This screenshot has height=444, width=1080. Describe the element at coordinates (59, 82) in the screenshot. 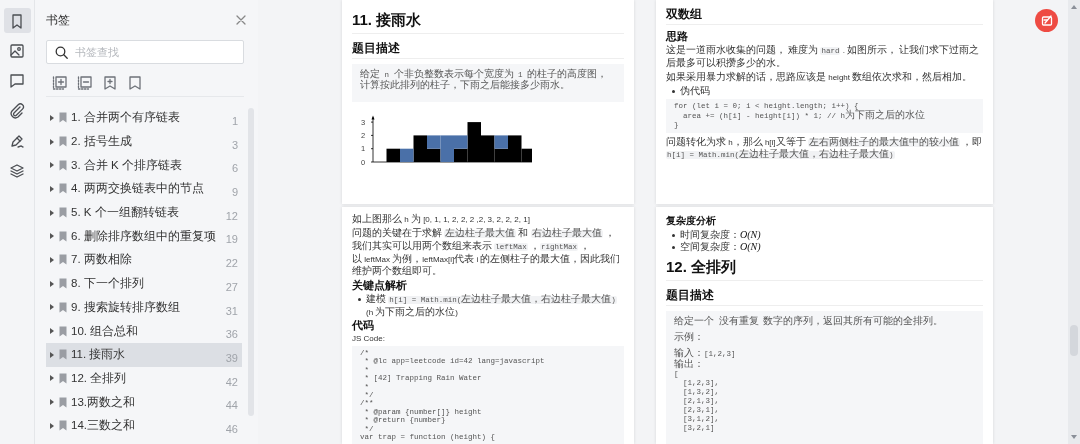

I see `plus-square-icon` at that location.